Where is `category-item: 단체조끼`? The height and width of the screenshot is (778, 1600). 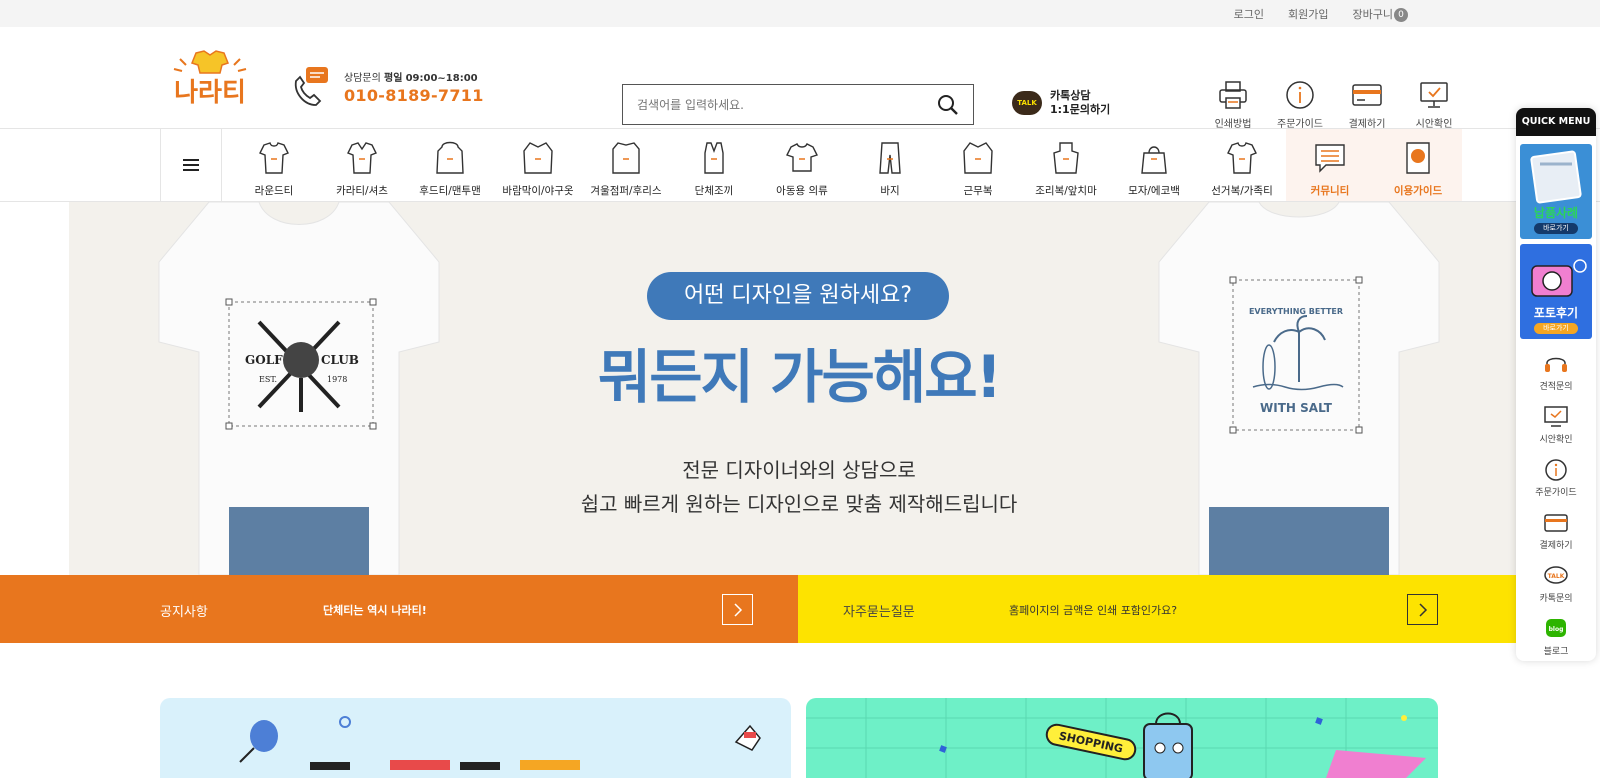
category-item: 단체조끼 is located at coordinates (714, 165).